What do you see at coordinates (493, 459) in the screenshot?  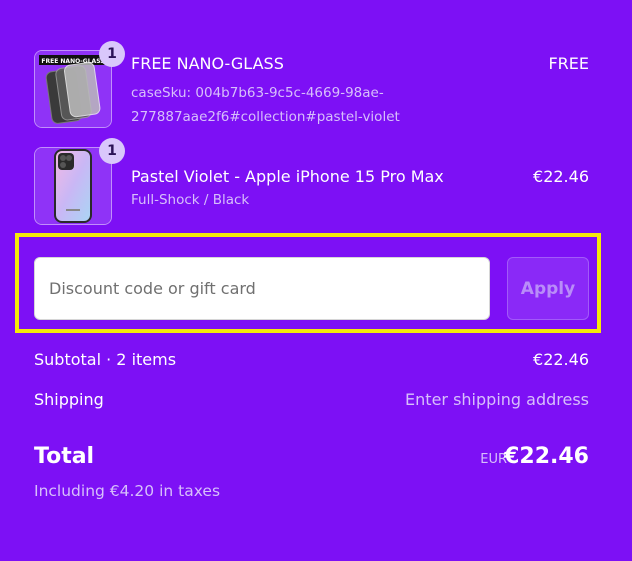 I see `total-currency: EUR` at bounding box center [493, 459].